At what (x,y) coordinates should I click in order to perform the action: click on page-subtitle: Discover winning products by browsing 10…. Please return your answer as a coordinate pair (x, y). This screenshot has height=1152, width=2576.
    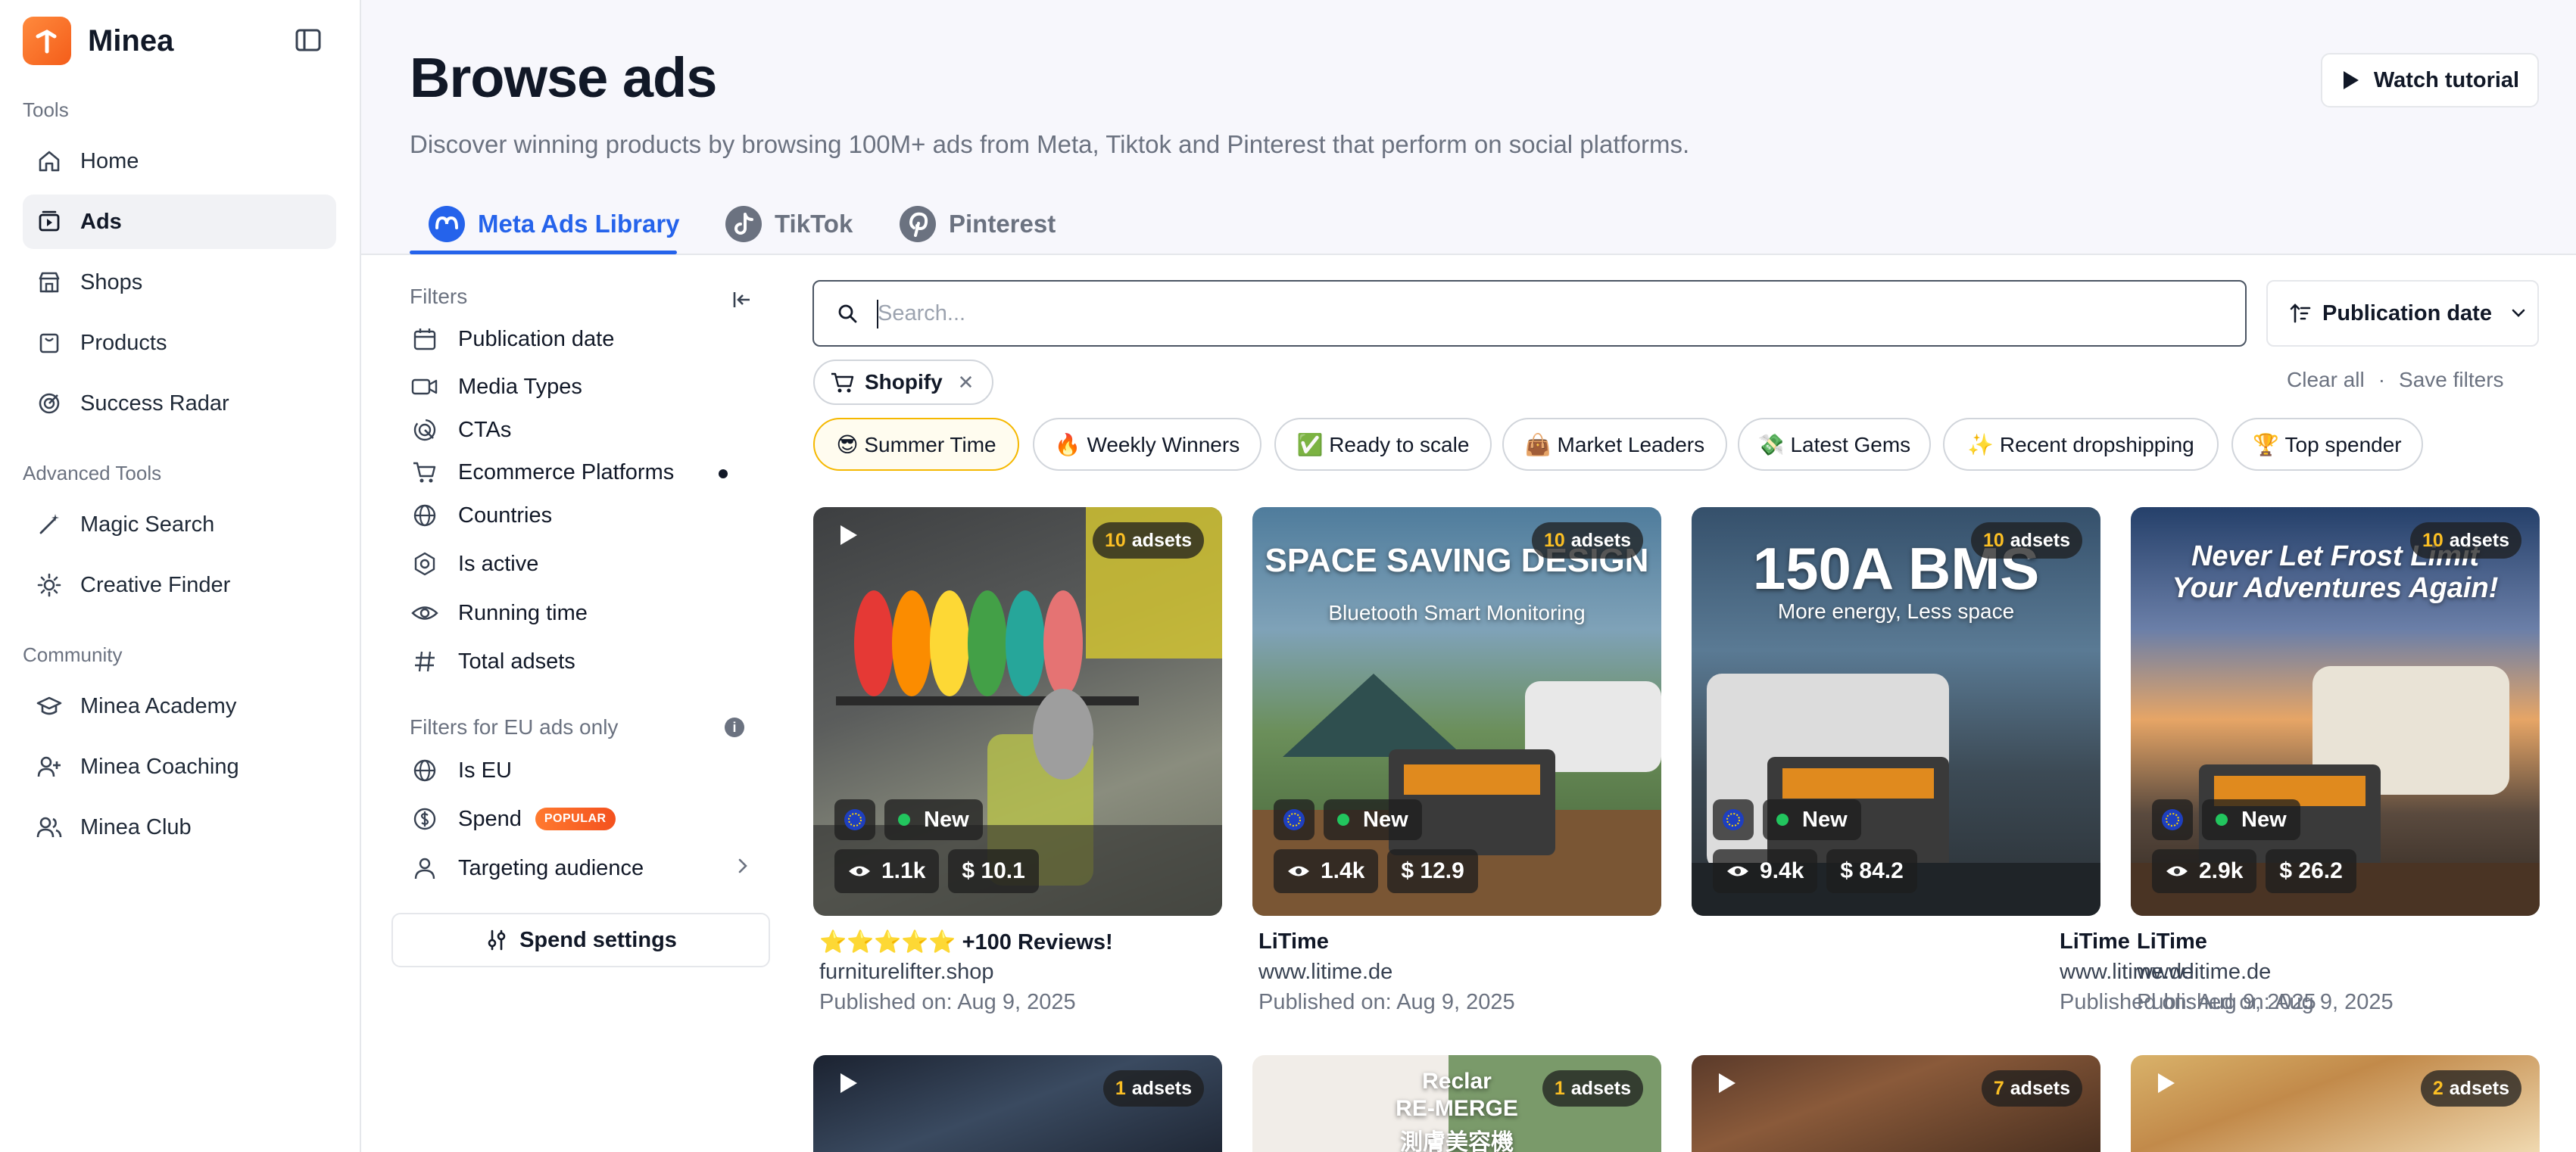
    Looking at the image, I should click on (1050, 144).